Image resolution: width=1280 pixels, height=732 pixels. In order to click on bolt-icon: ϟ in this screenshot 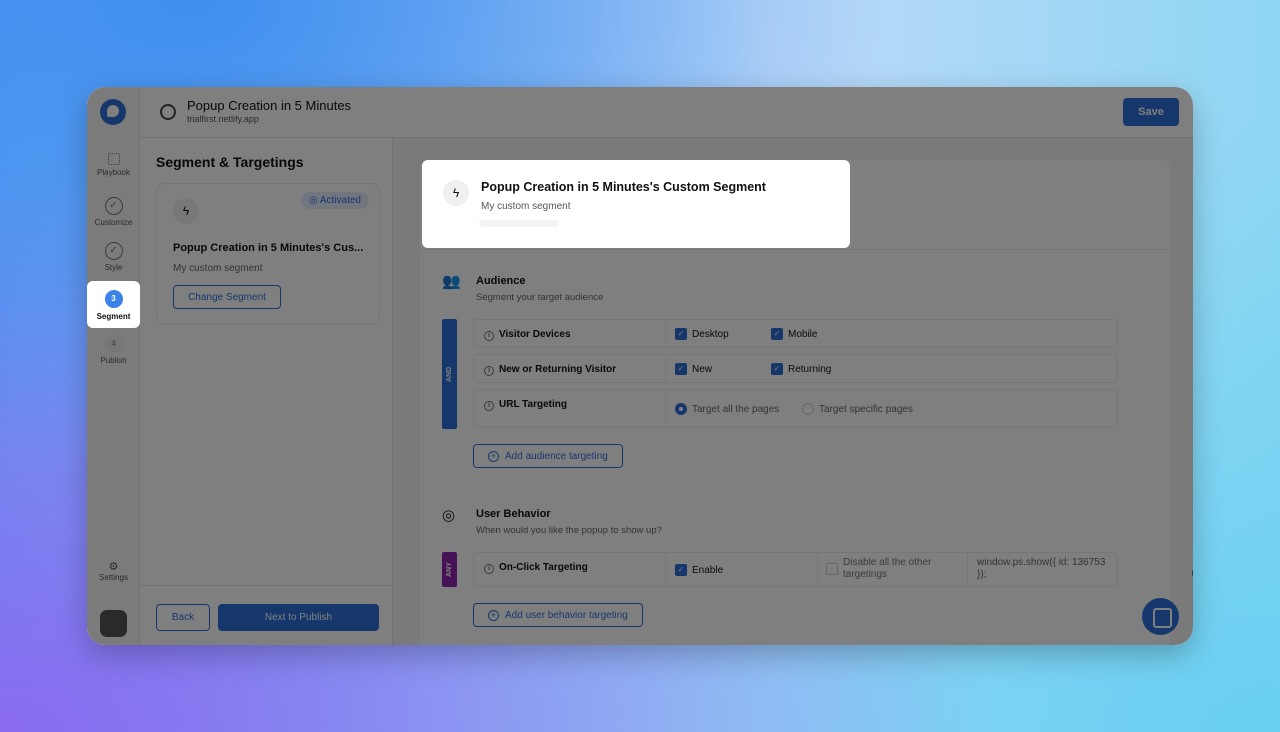, I will do `click(456, 193)`.